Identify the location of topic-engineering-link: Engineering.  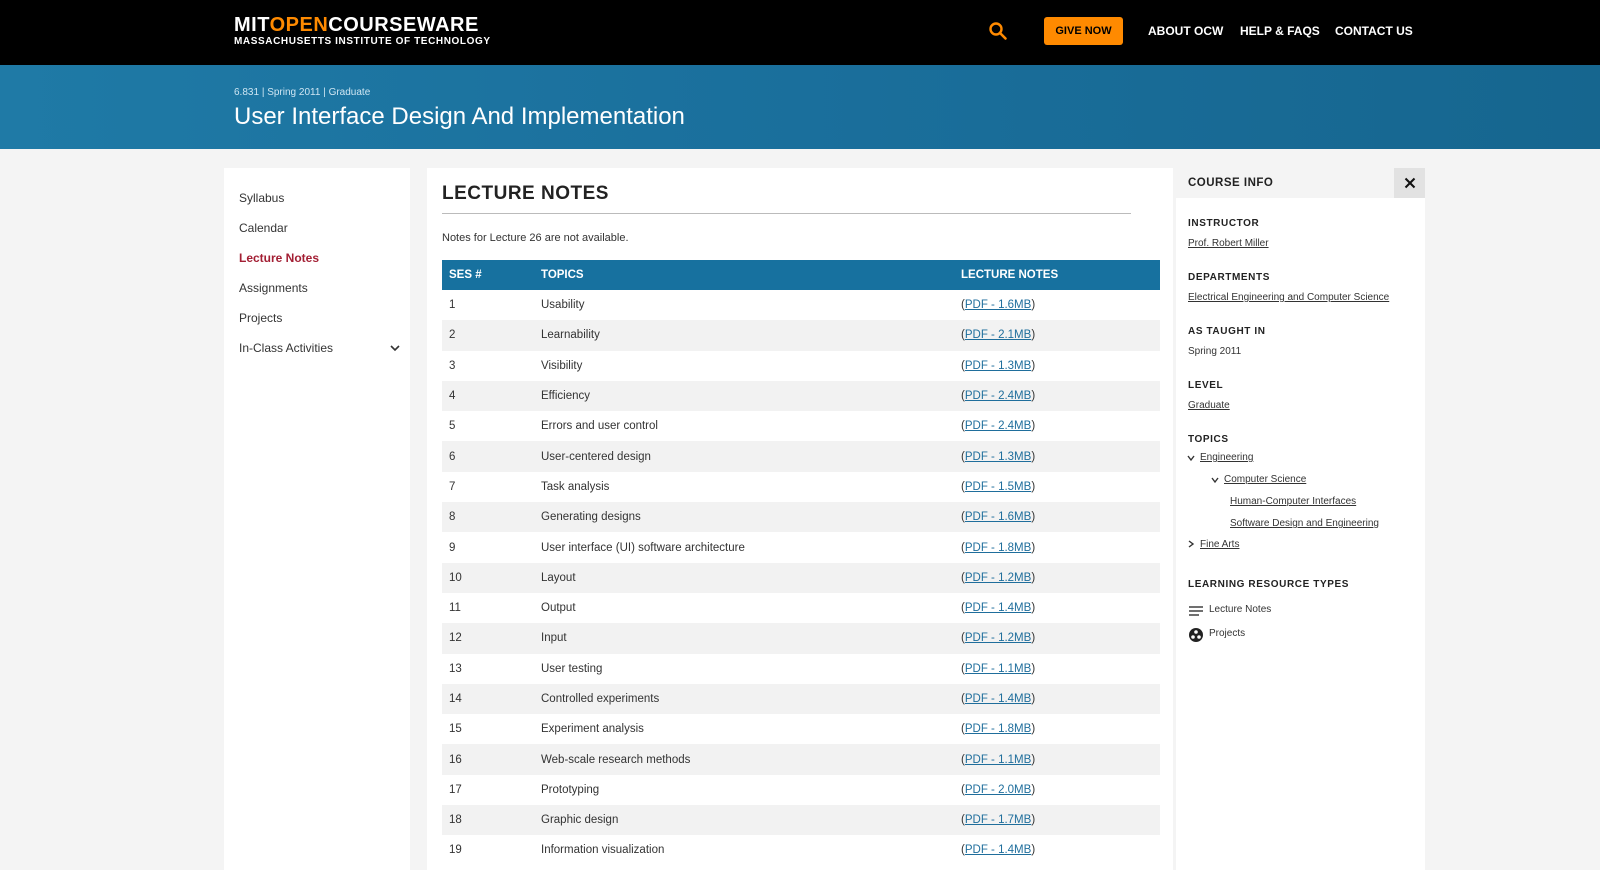
(1226, 457).